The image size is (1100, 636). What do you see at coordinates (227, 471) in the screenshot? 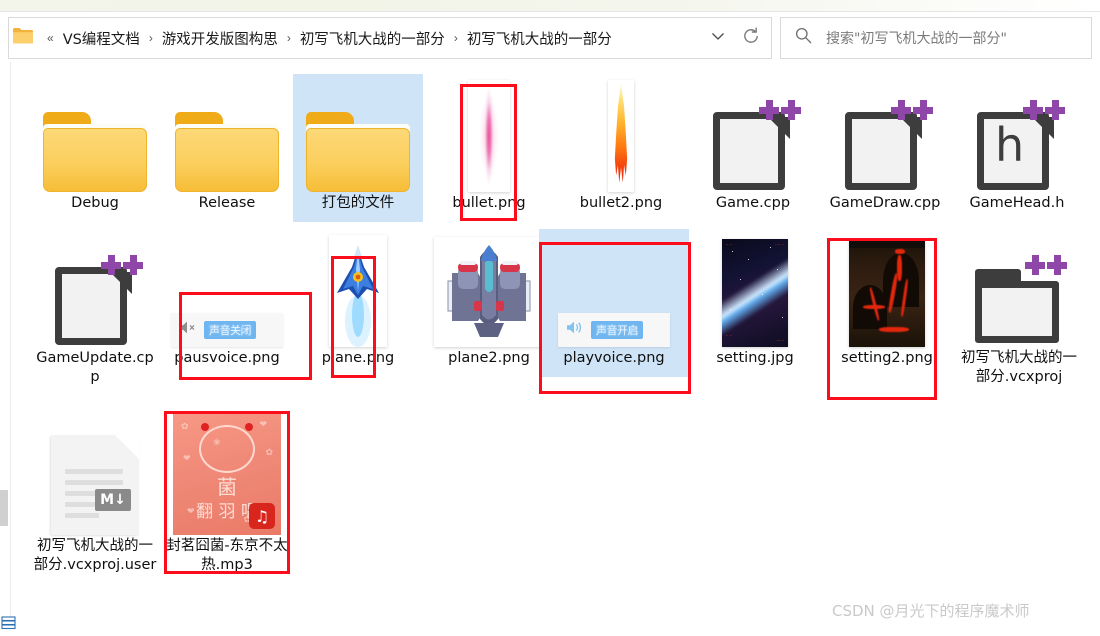
I see `image-thumbnail: 菌 翻 羽 唱 ✿ ❤ ❤ ✿ ❤ ✿ ❀ ♫` at bounding box center [227, 471].